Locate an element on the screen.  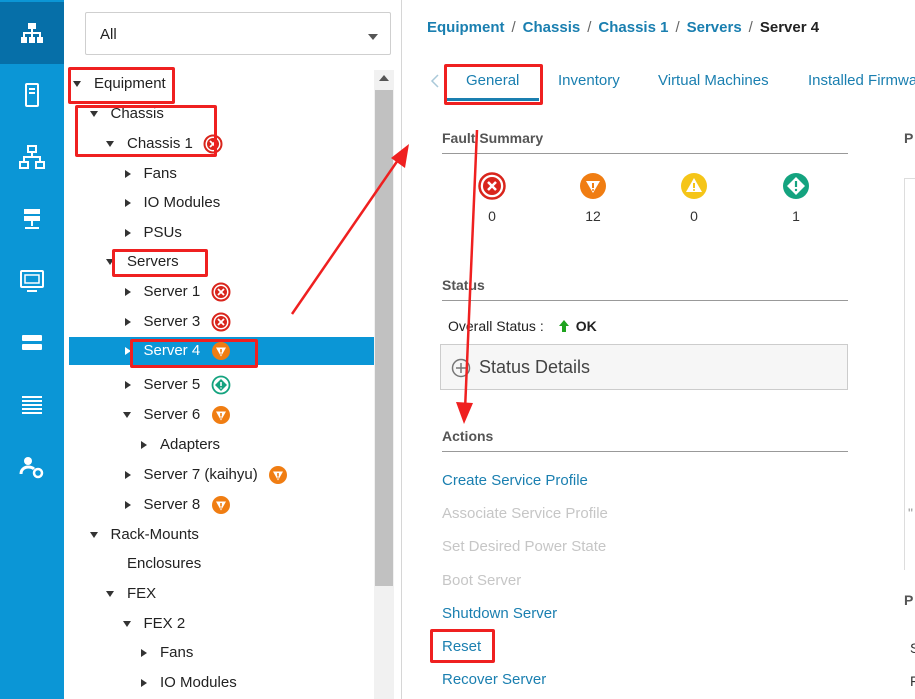
tree-node-server-6: Server 6 is located at coordinates (221, 415).